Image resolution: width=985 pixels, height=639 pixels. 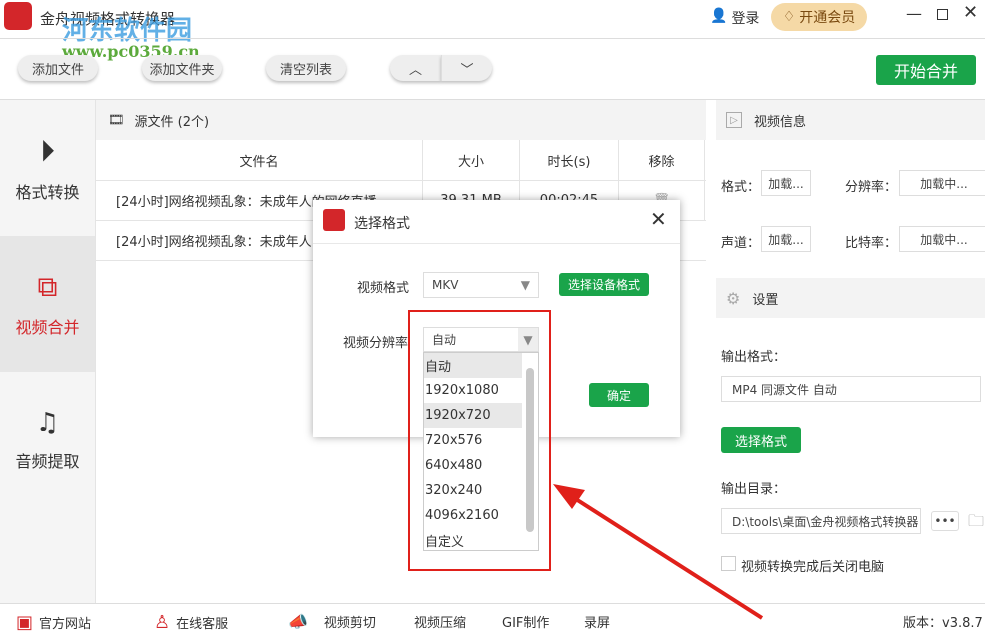 What do you see at coordinates (658, 552) in the screenshot?
I see `annotation-arrow` at bounding box center [658, 552].